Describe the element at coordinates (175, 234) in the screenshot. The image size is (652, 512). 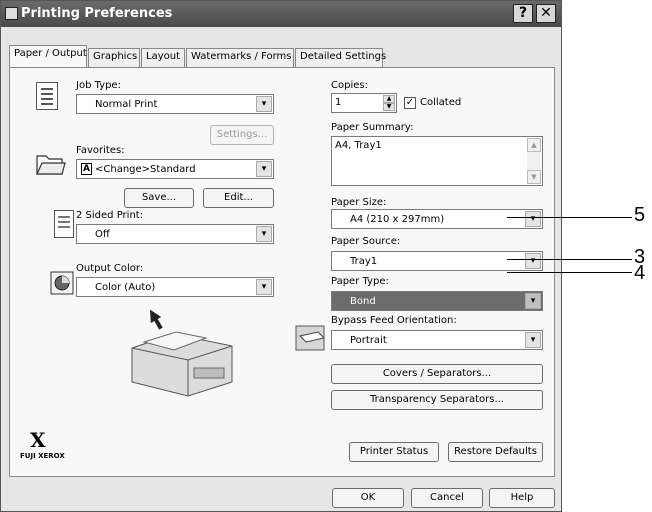
I see `two-sided-select: Off ▾` at that location.